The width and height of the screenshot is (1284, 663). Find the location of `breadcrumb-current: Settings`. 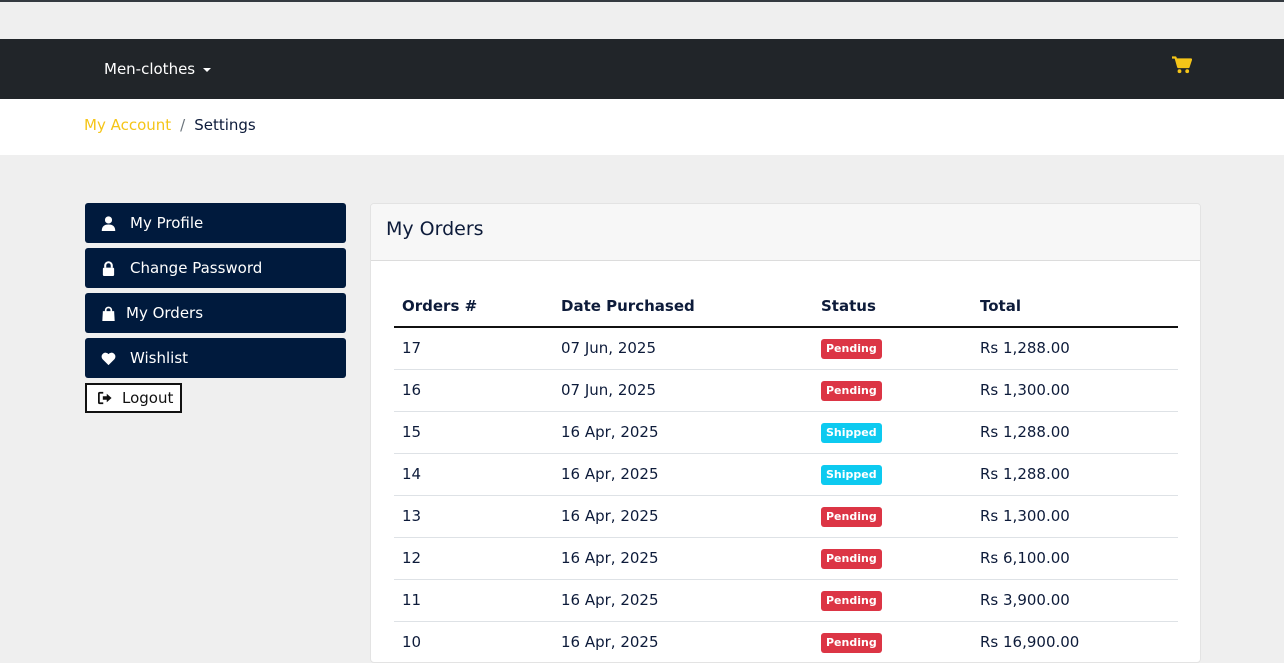

breadcrumb-current: Settings is located at coordinates (225, 125).